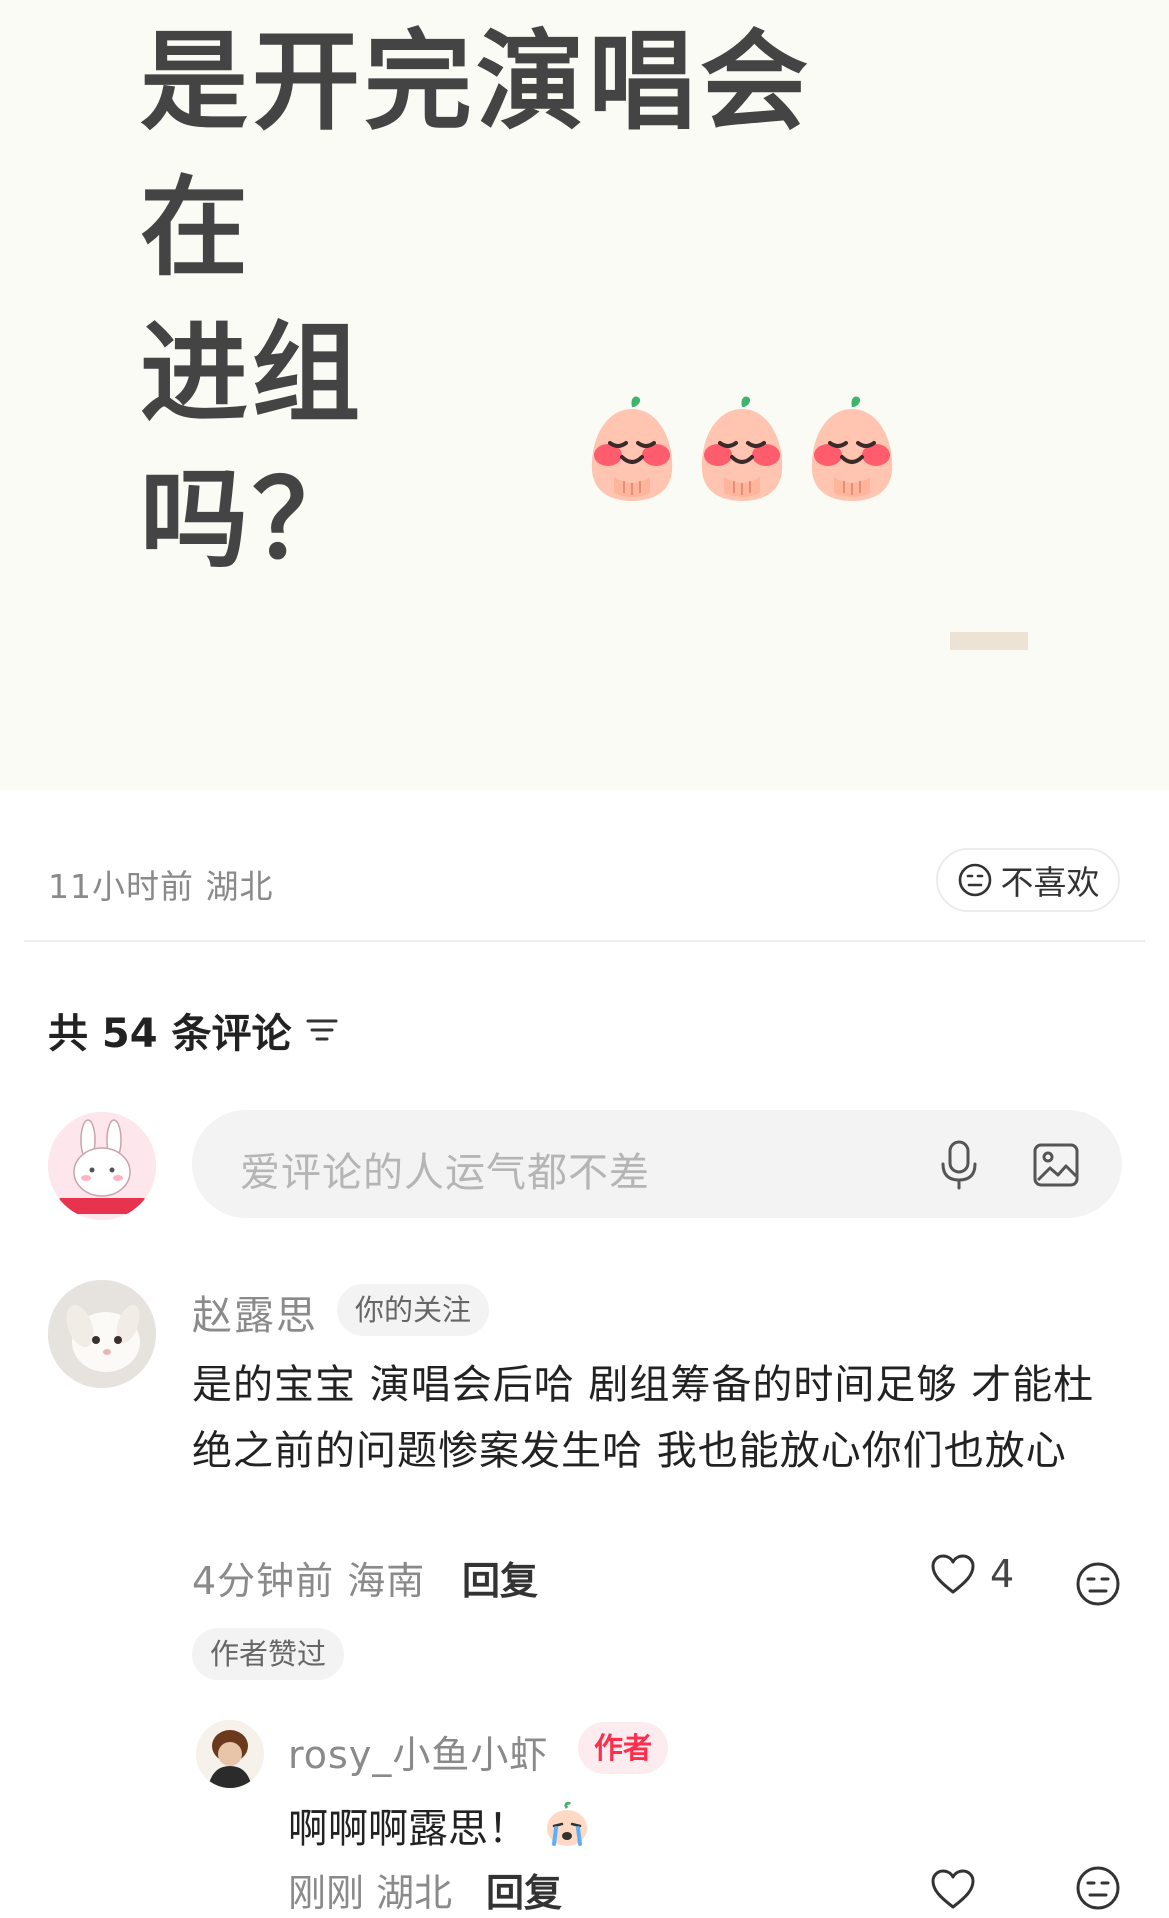 Image resolution: width=1169 pixels, height=1918 pixels. I want to click on author-avatar-image, so click(230, 1754).